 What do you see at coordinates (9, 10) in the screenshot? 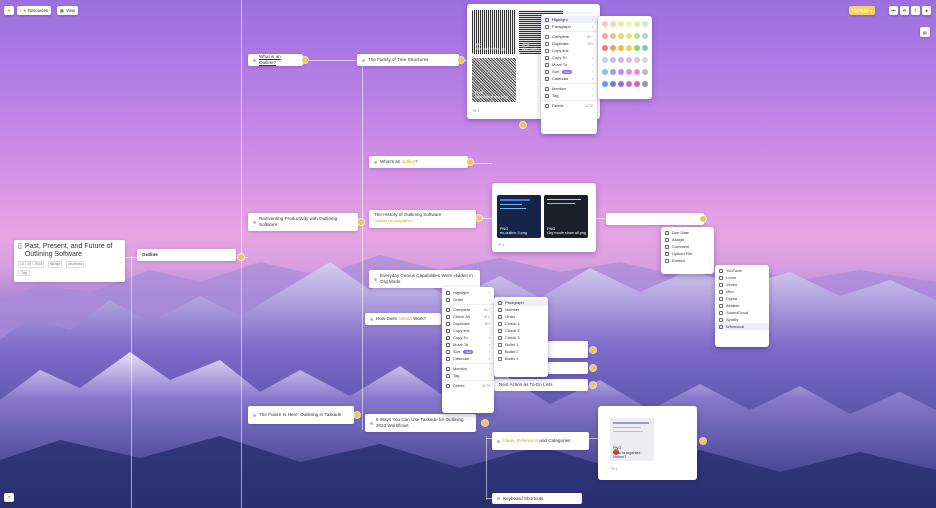
I see `menu-button: ≡` at bounding box center [9, 10].